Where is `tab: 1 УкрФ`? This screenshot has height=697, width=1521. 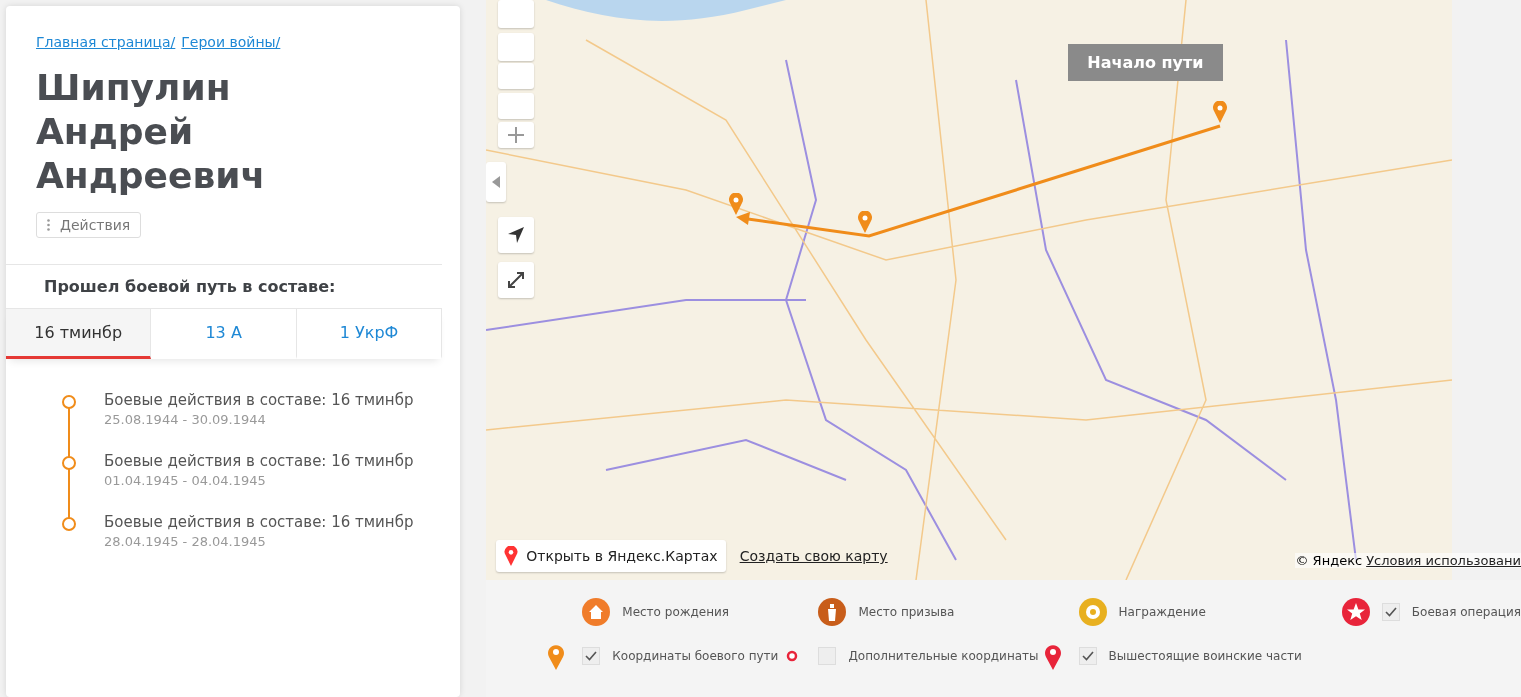
tab: 1 УкрФ is located at coordinates (369, 334).